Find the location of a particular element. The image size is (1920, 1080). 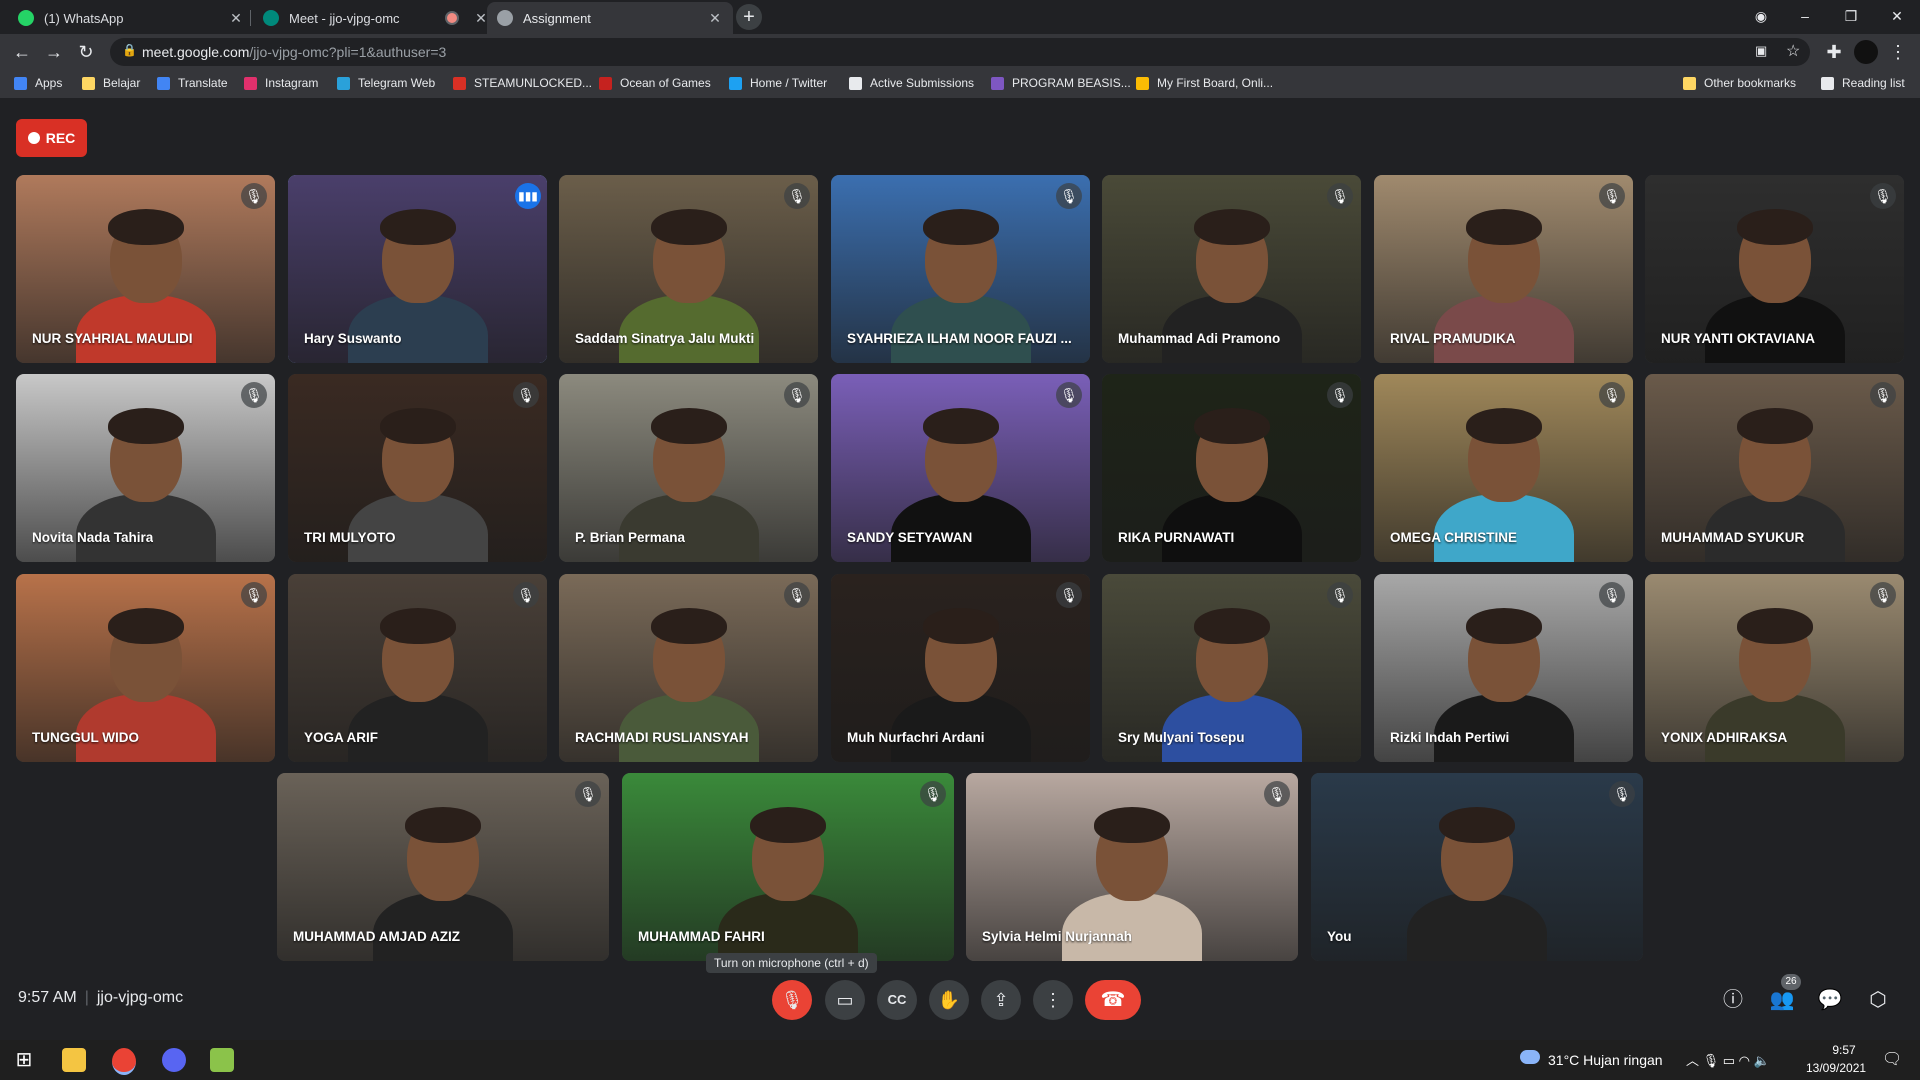

present-screen-button: ⇪ is located at coordinates (1001, 1000).